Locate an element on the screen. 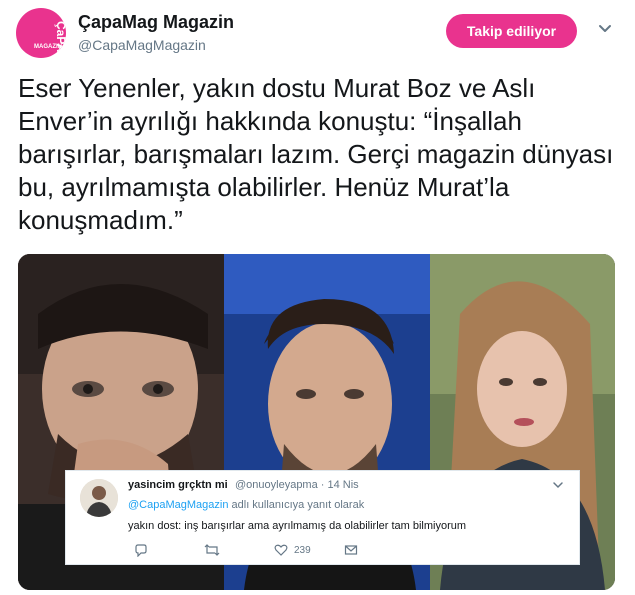 The image size is (635, 595). like-icon is located at coordinates (281, 550).